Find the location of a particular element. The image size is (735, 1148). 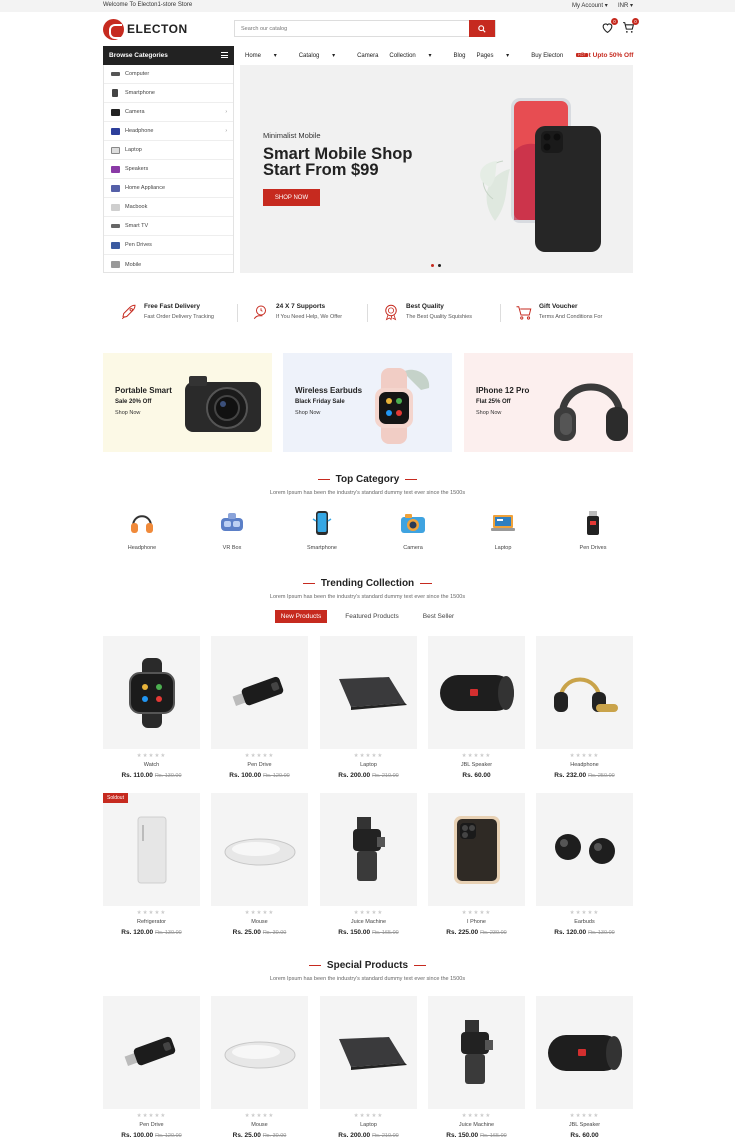

search-button is located at coordinates (482, 28).